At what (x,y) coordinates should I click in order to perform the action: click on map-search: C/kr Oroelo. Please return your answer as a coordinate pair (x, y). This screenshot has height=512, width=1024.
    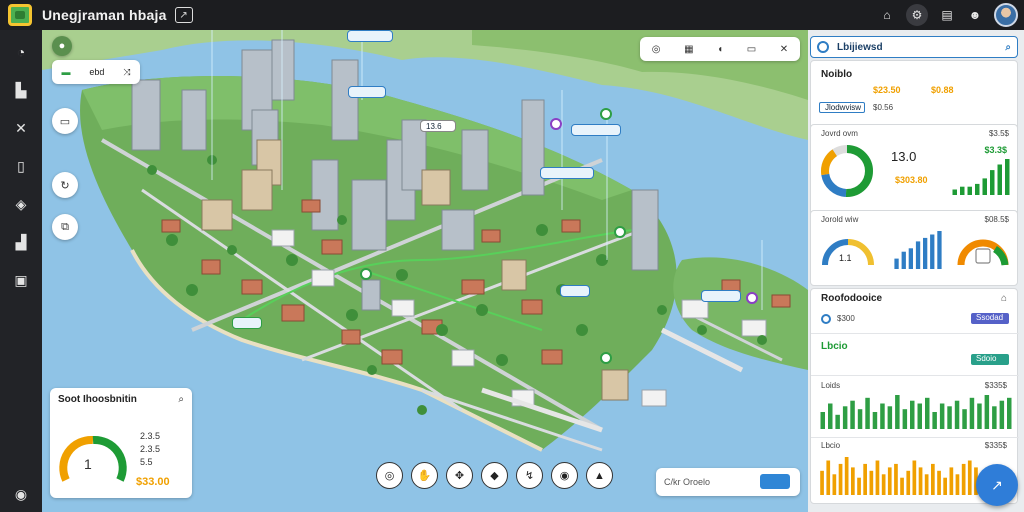
    Looking at the image, I should click on (728, 482).